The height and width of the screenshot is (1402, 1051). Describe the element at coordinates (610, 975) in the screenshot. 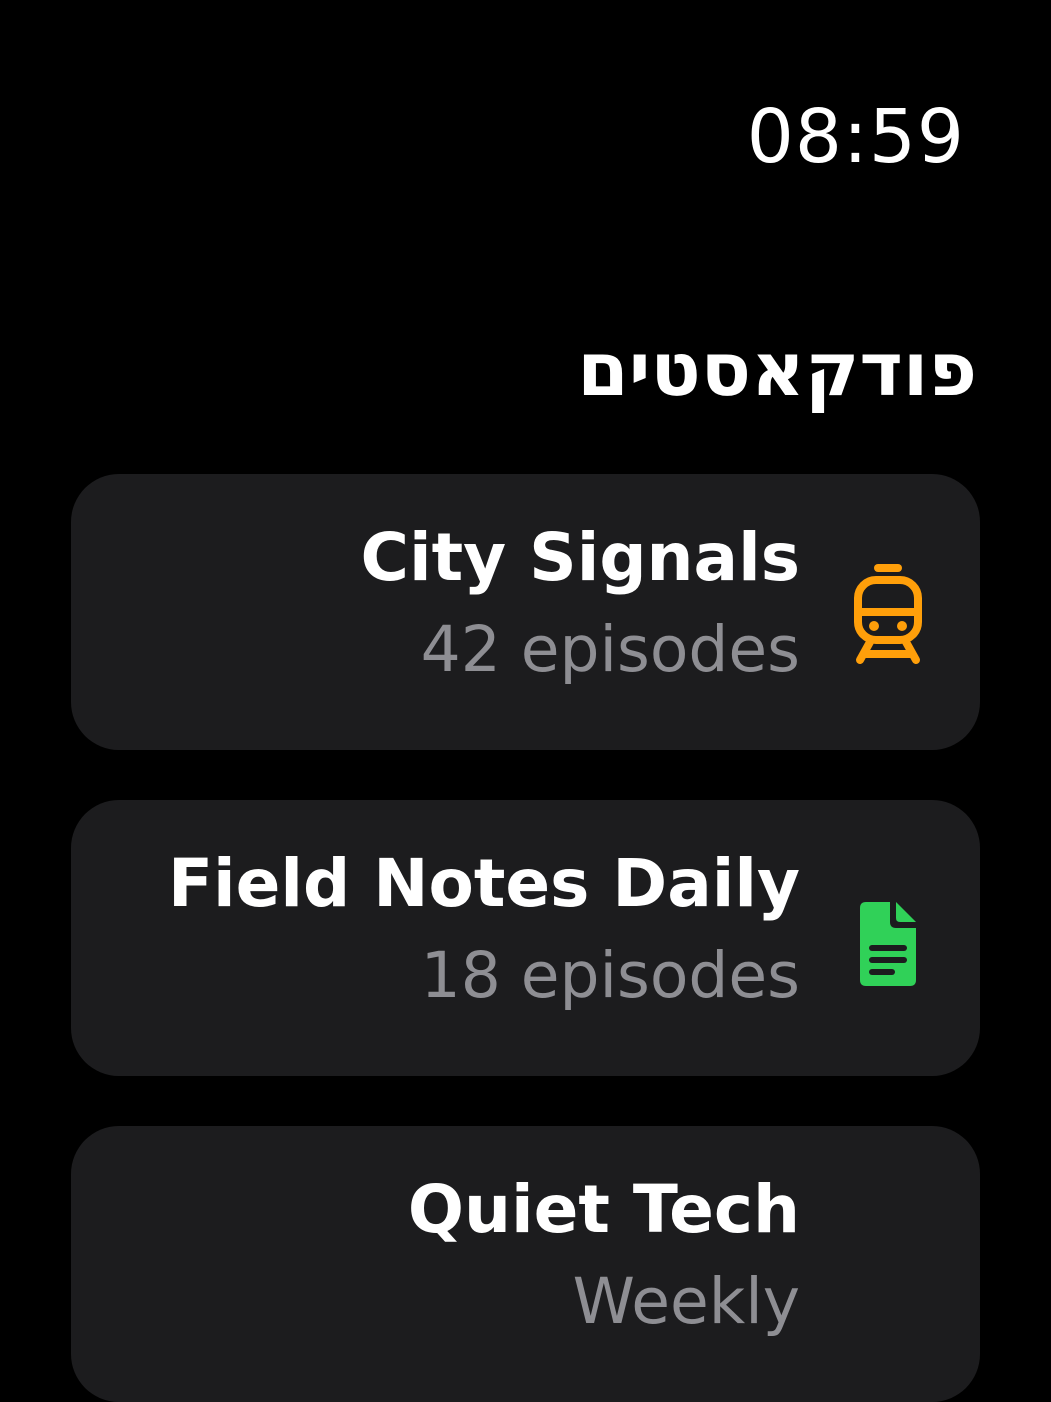

I see `podcast-episode-count: 18 episodes` at that location.